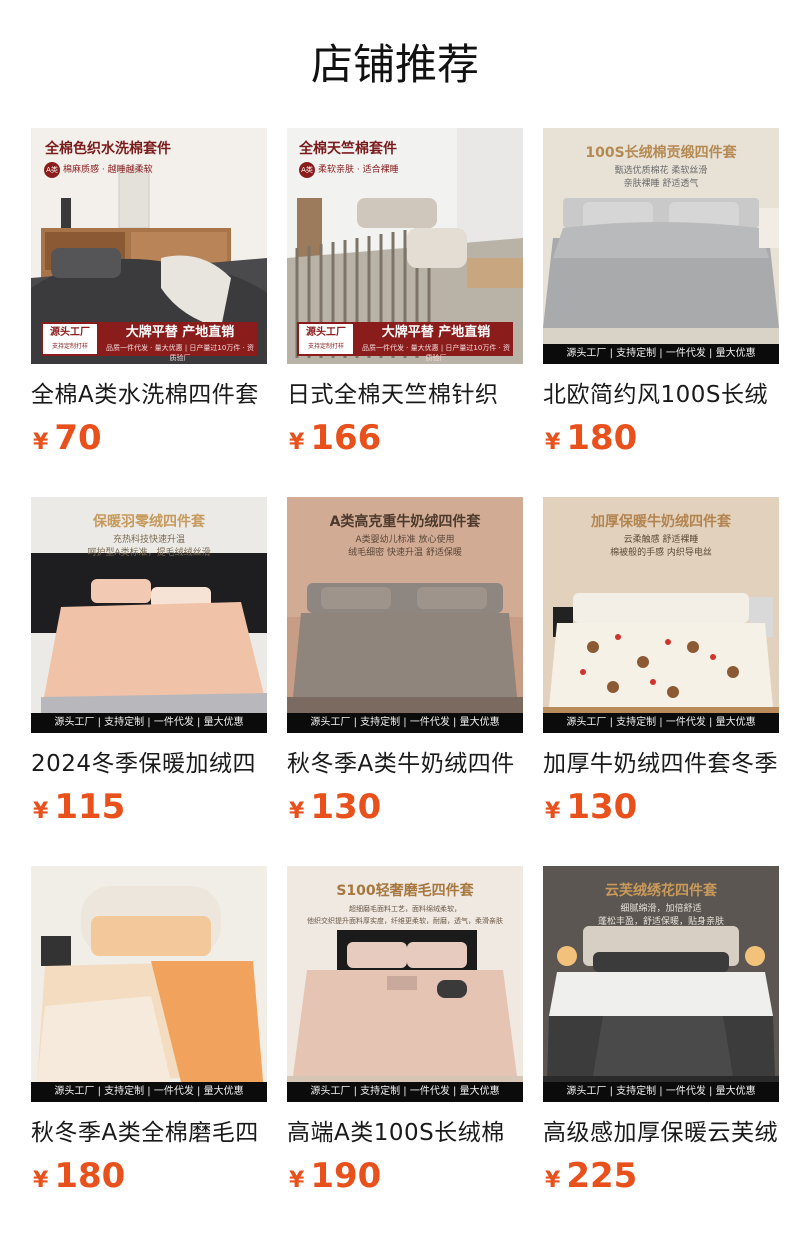 Image resolution: width=790 pixels, height=1236 pixels. What do you see at coordinates (346, 438) in the screenshot?
I see `price-value: 166` at bounding box center [346, 438].